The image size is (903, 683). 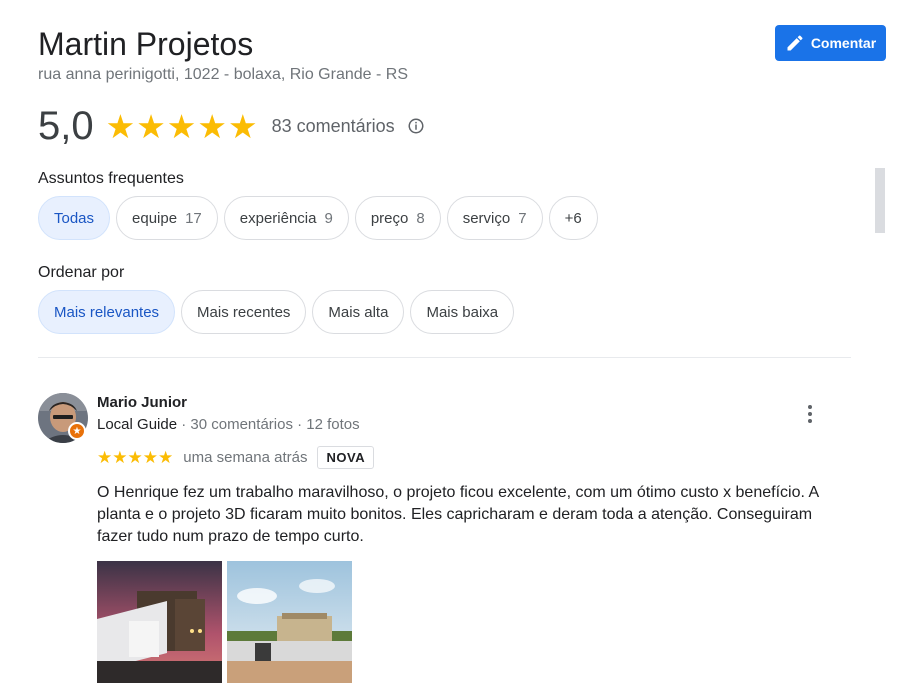 I want to click on chip-label: equipe, so click(x=155, y=218).